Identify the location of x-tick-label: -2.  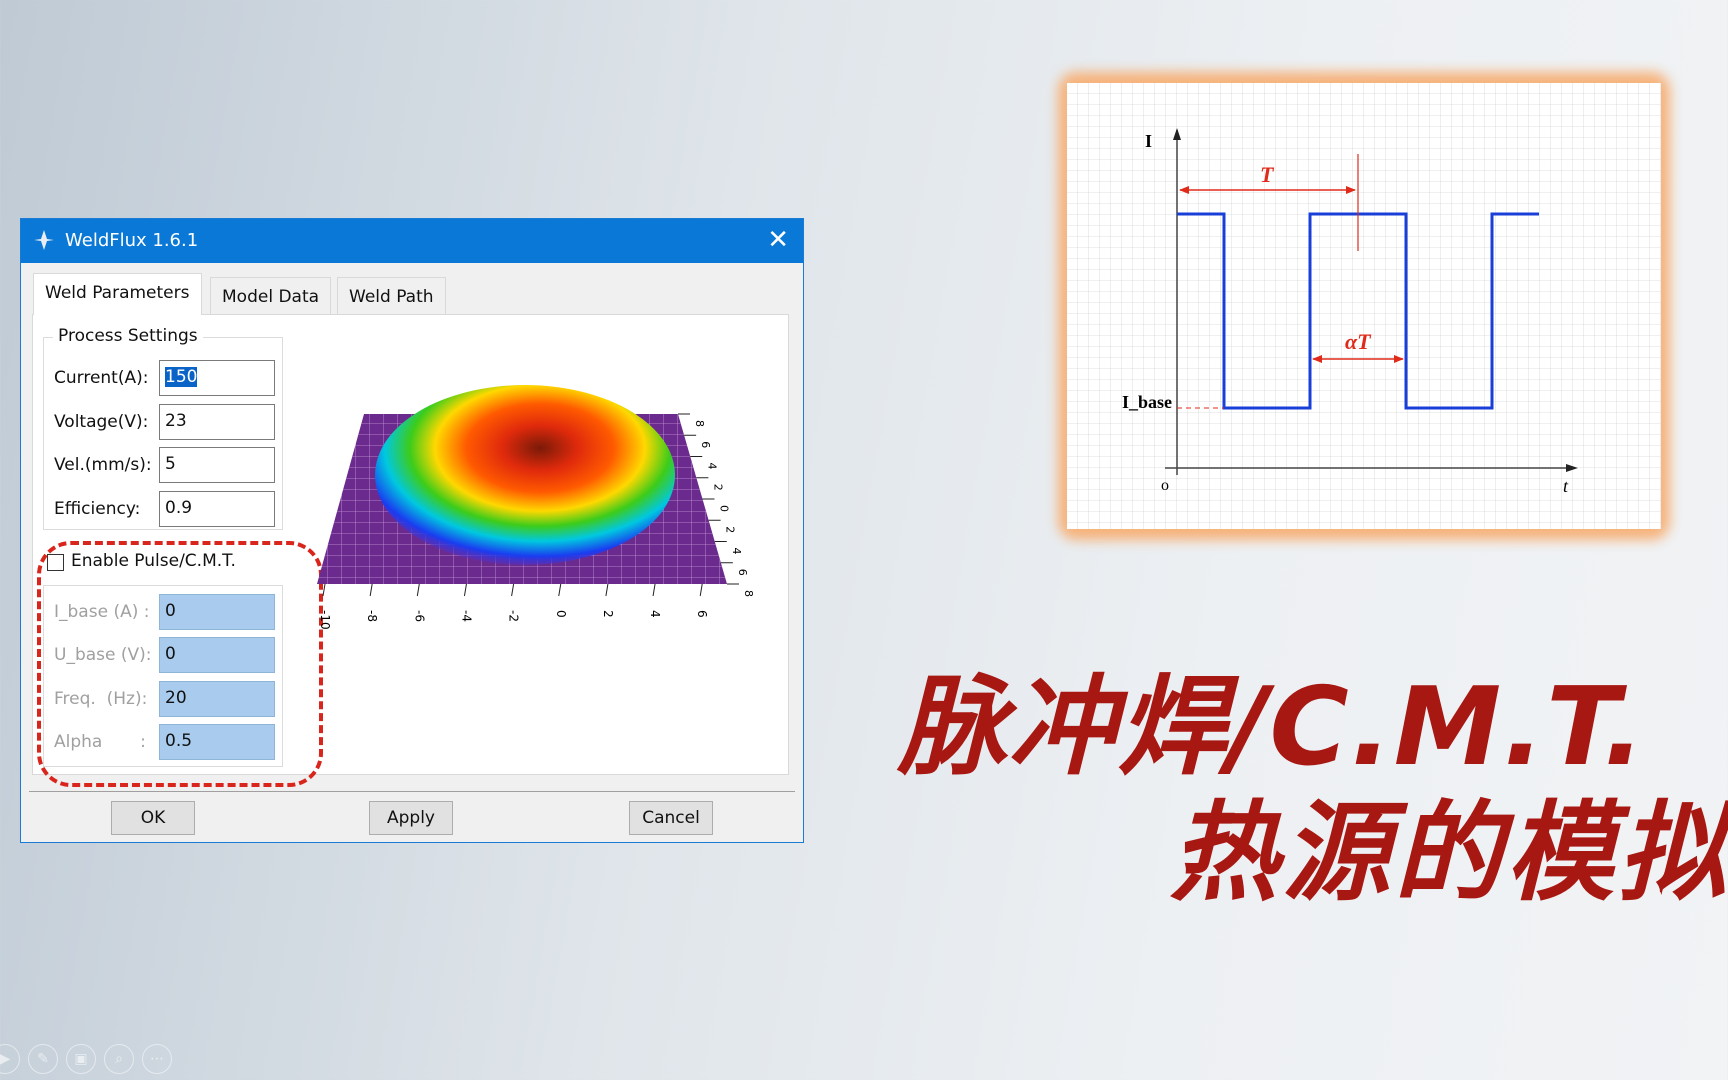
(514, 616).